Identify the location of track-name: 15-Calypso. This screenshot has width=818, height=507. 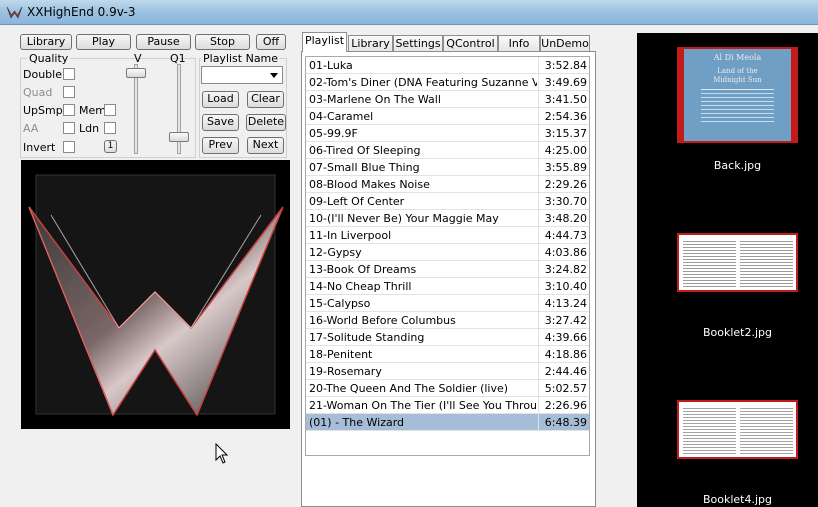
(340, 303).